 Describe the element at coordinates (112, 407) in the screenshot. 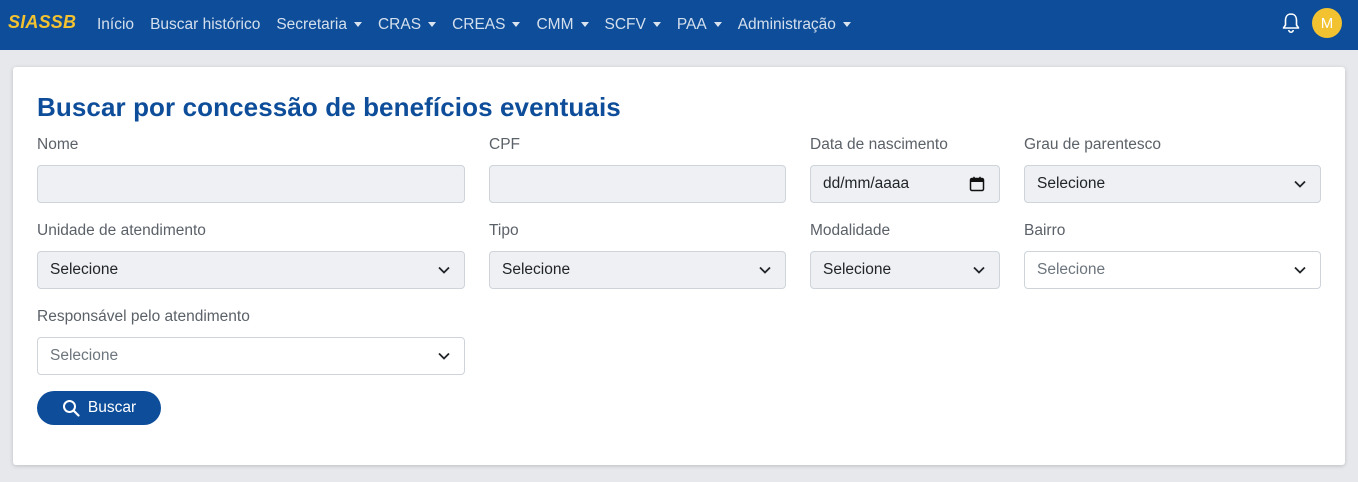

I see `search-button-label: Buscar` at that location.